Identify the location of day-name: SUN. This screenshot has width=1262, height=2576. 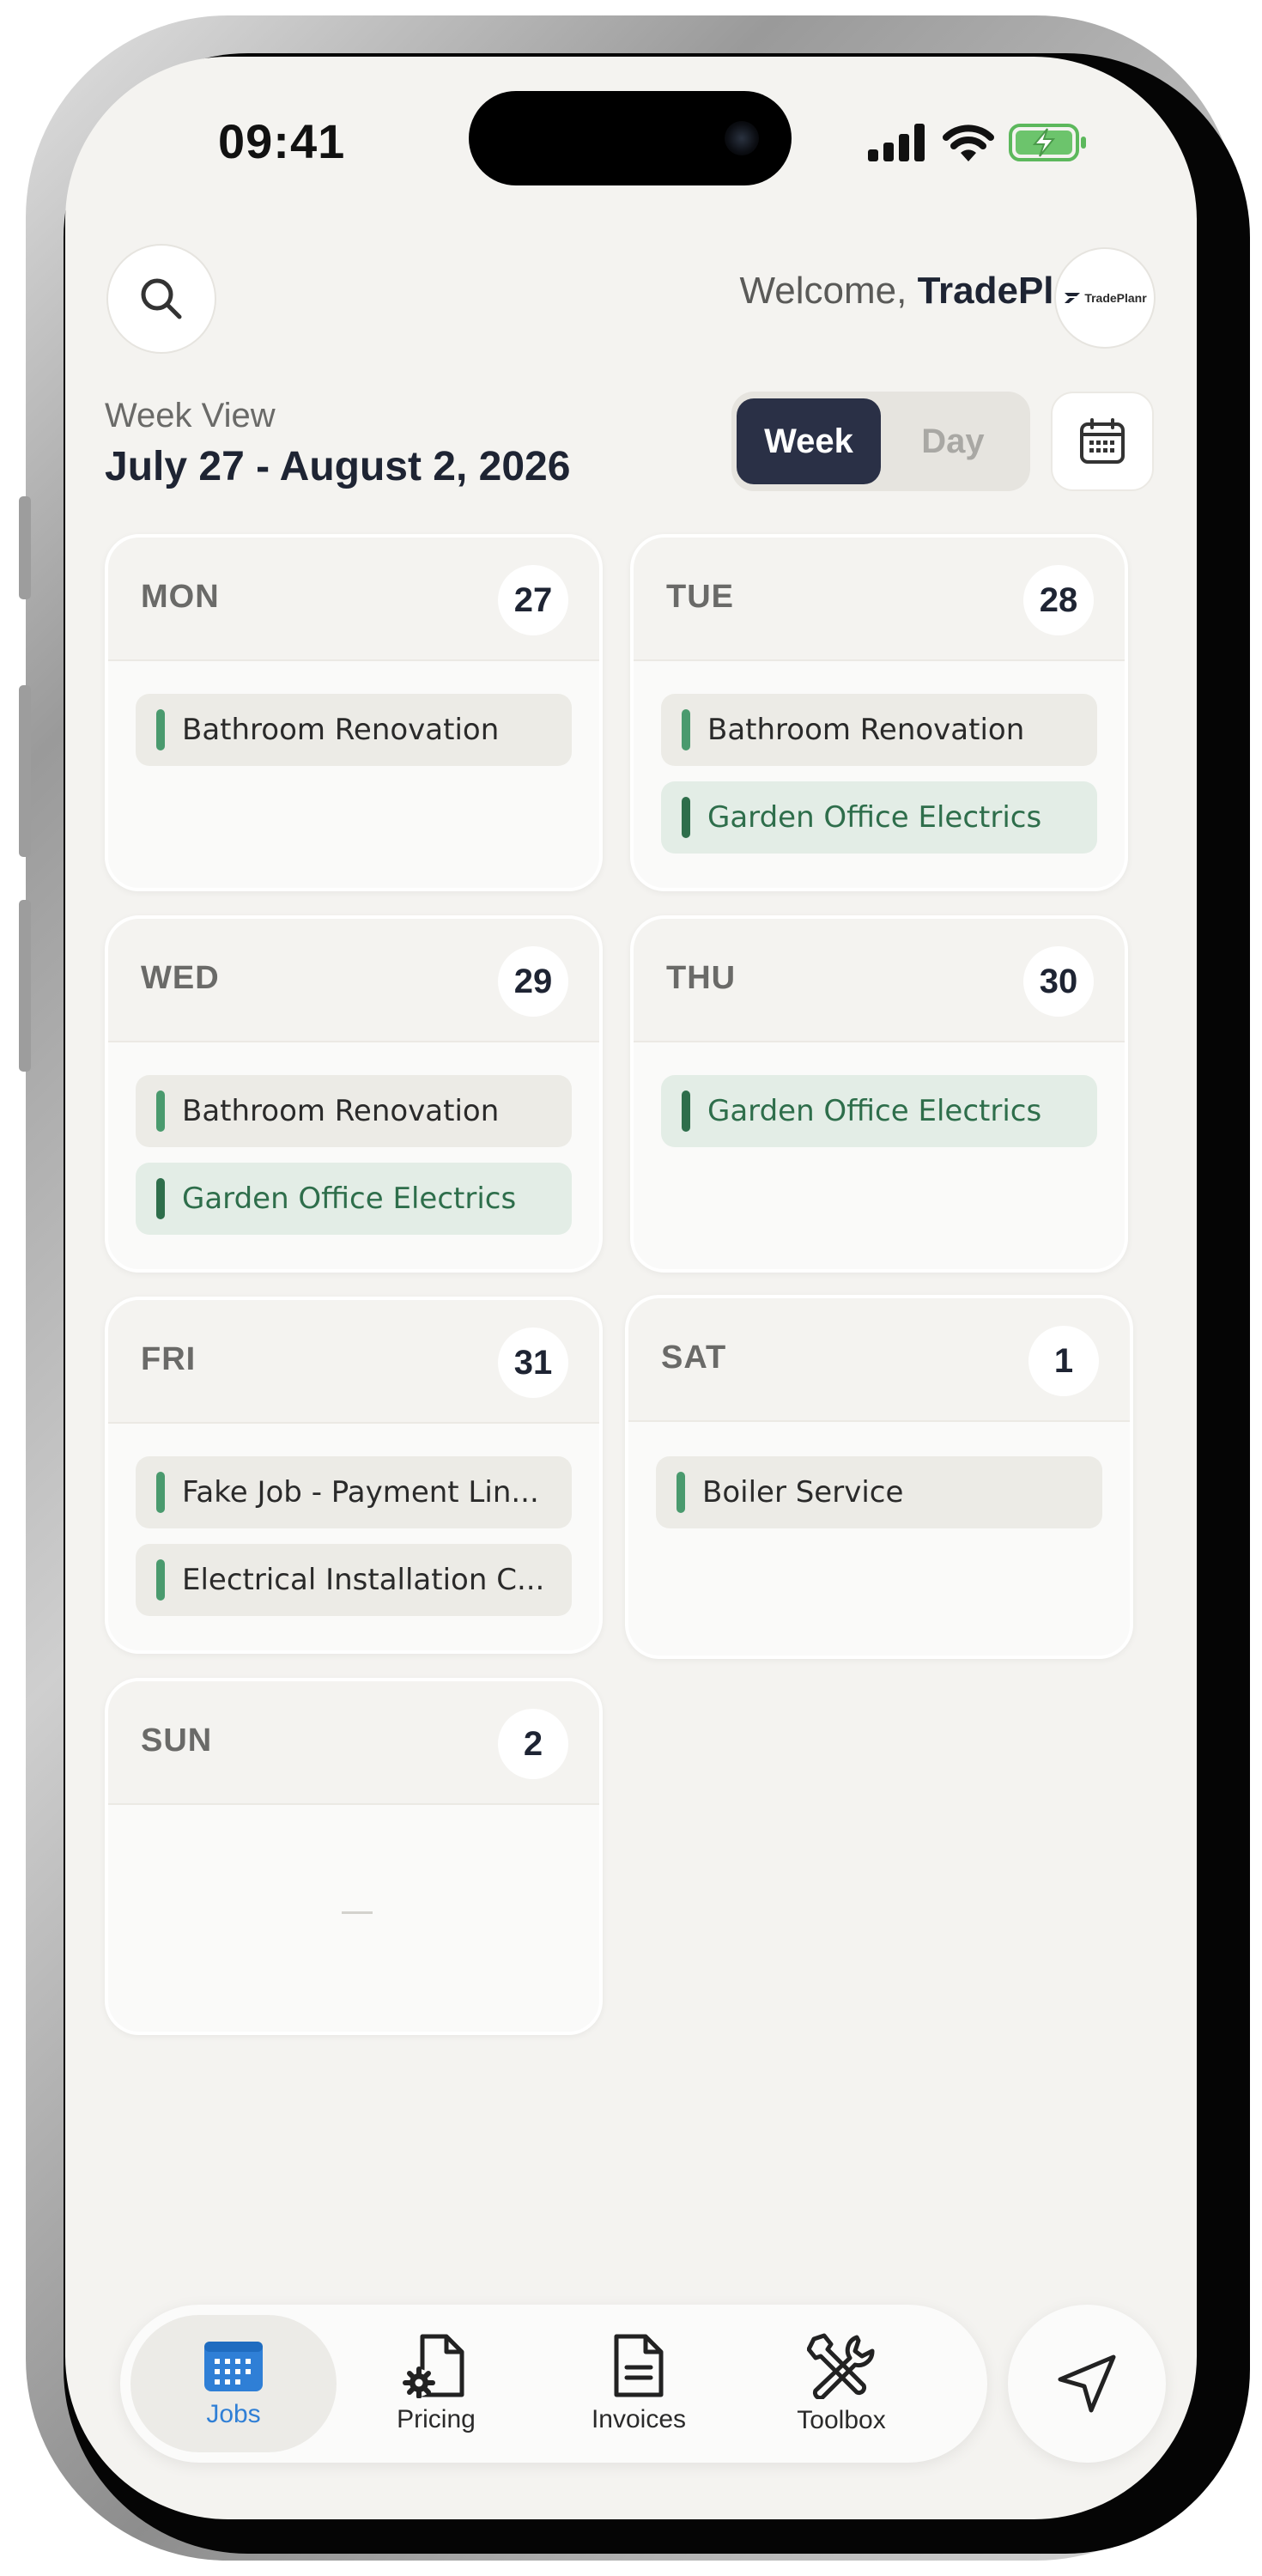
(177, 1740).